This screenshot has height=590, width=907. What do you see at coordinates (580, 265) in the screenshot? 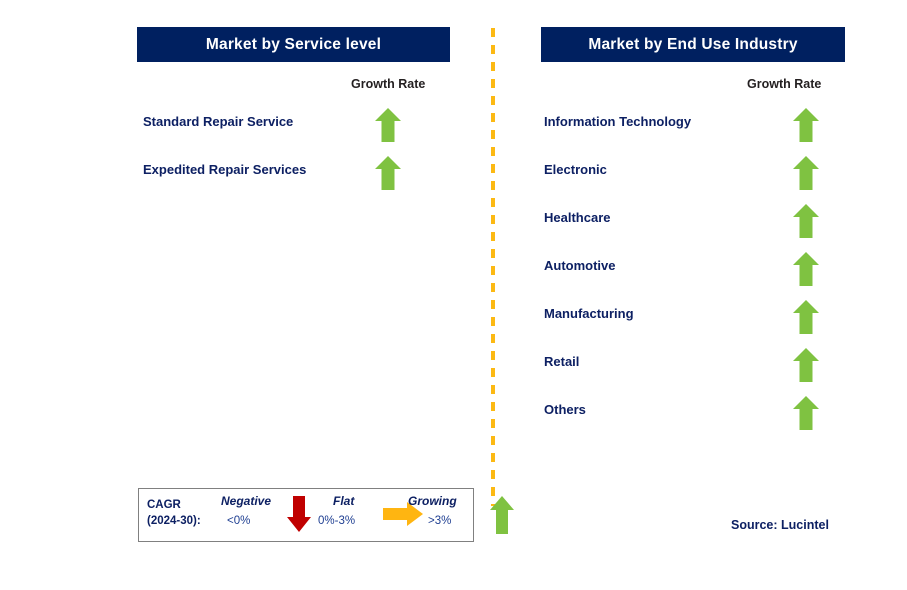
I see `segment-label: Automotive` at bounding box center [580, 265].